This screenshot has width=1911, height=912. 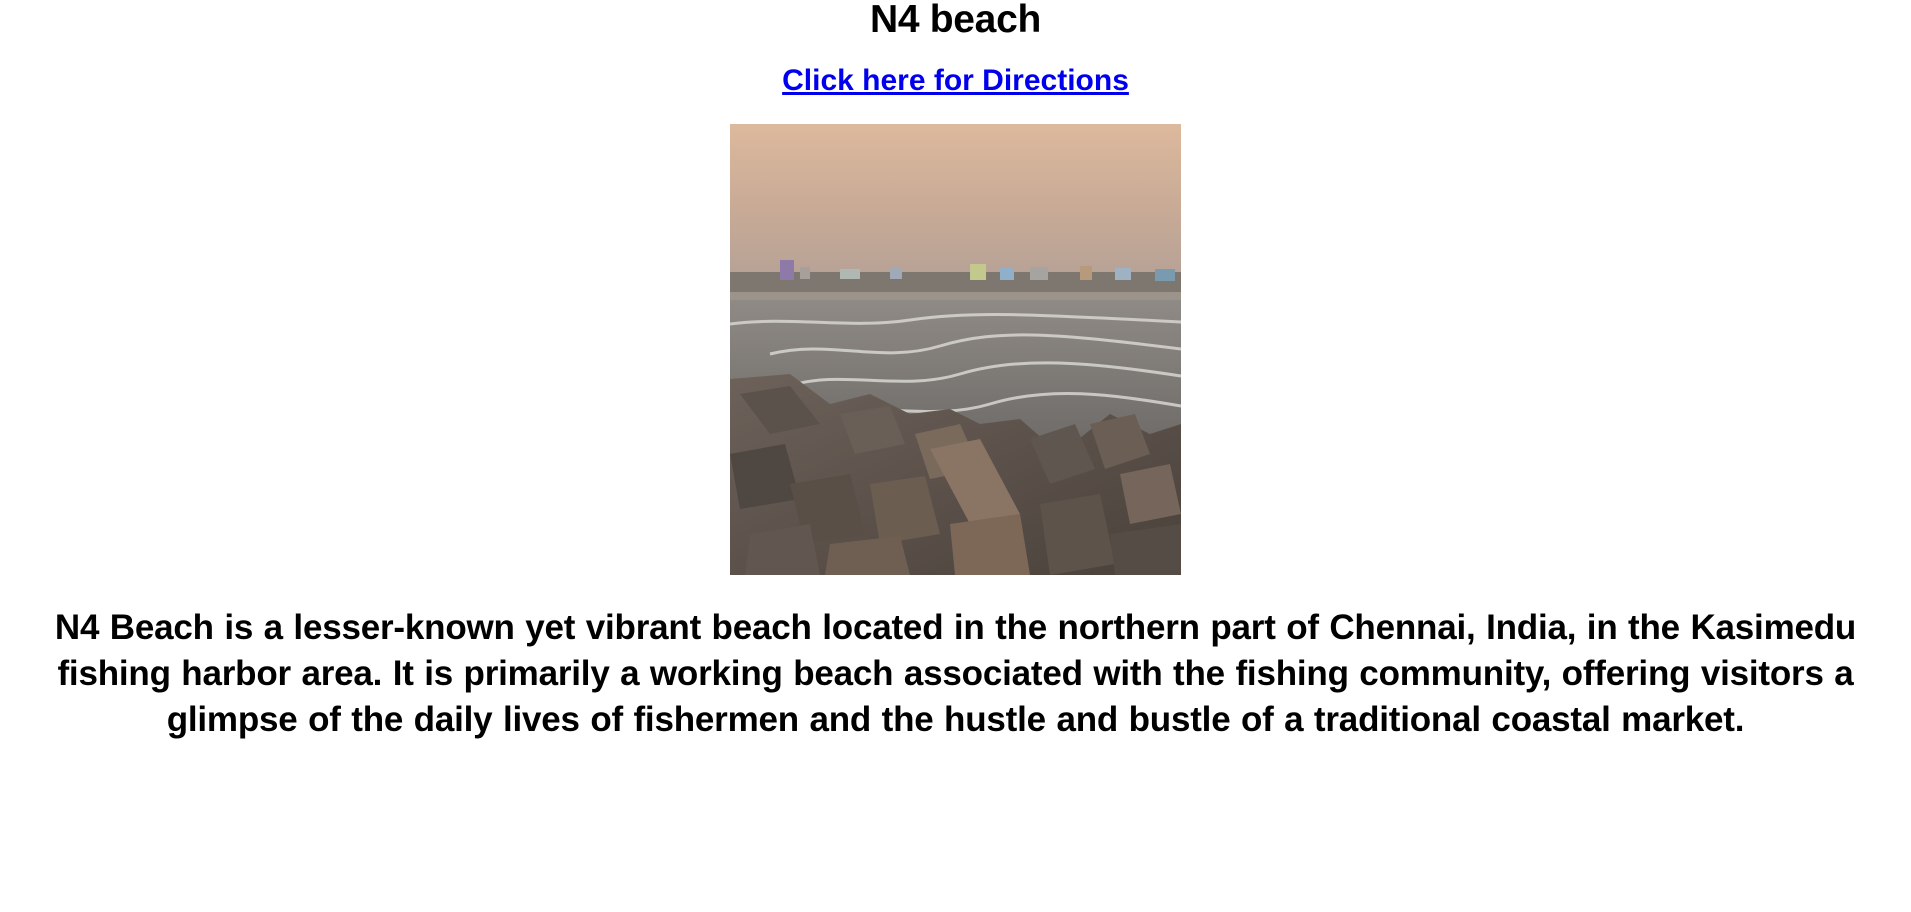 I want to click on page-title: N4 beach, so click(x=955, y=20).